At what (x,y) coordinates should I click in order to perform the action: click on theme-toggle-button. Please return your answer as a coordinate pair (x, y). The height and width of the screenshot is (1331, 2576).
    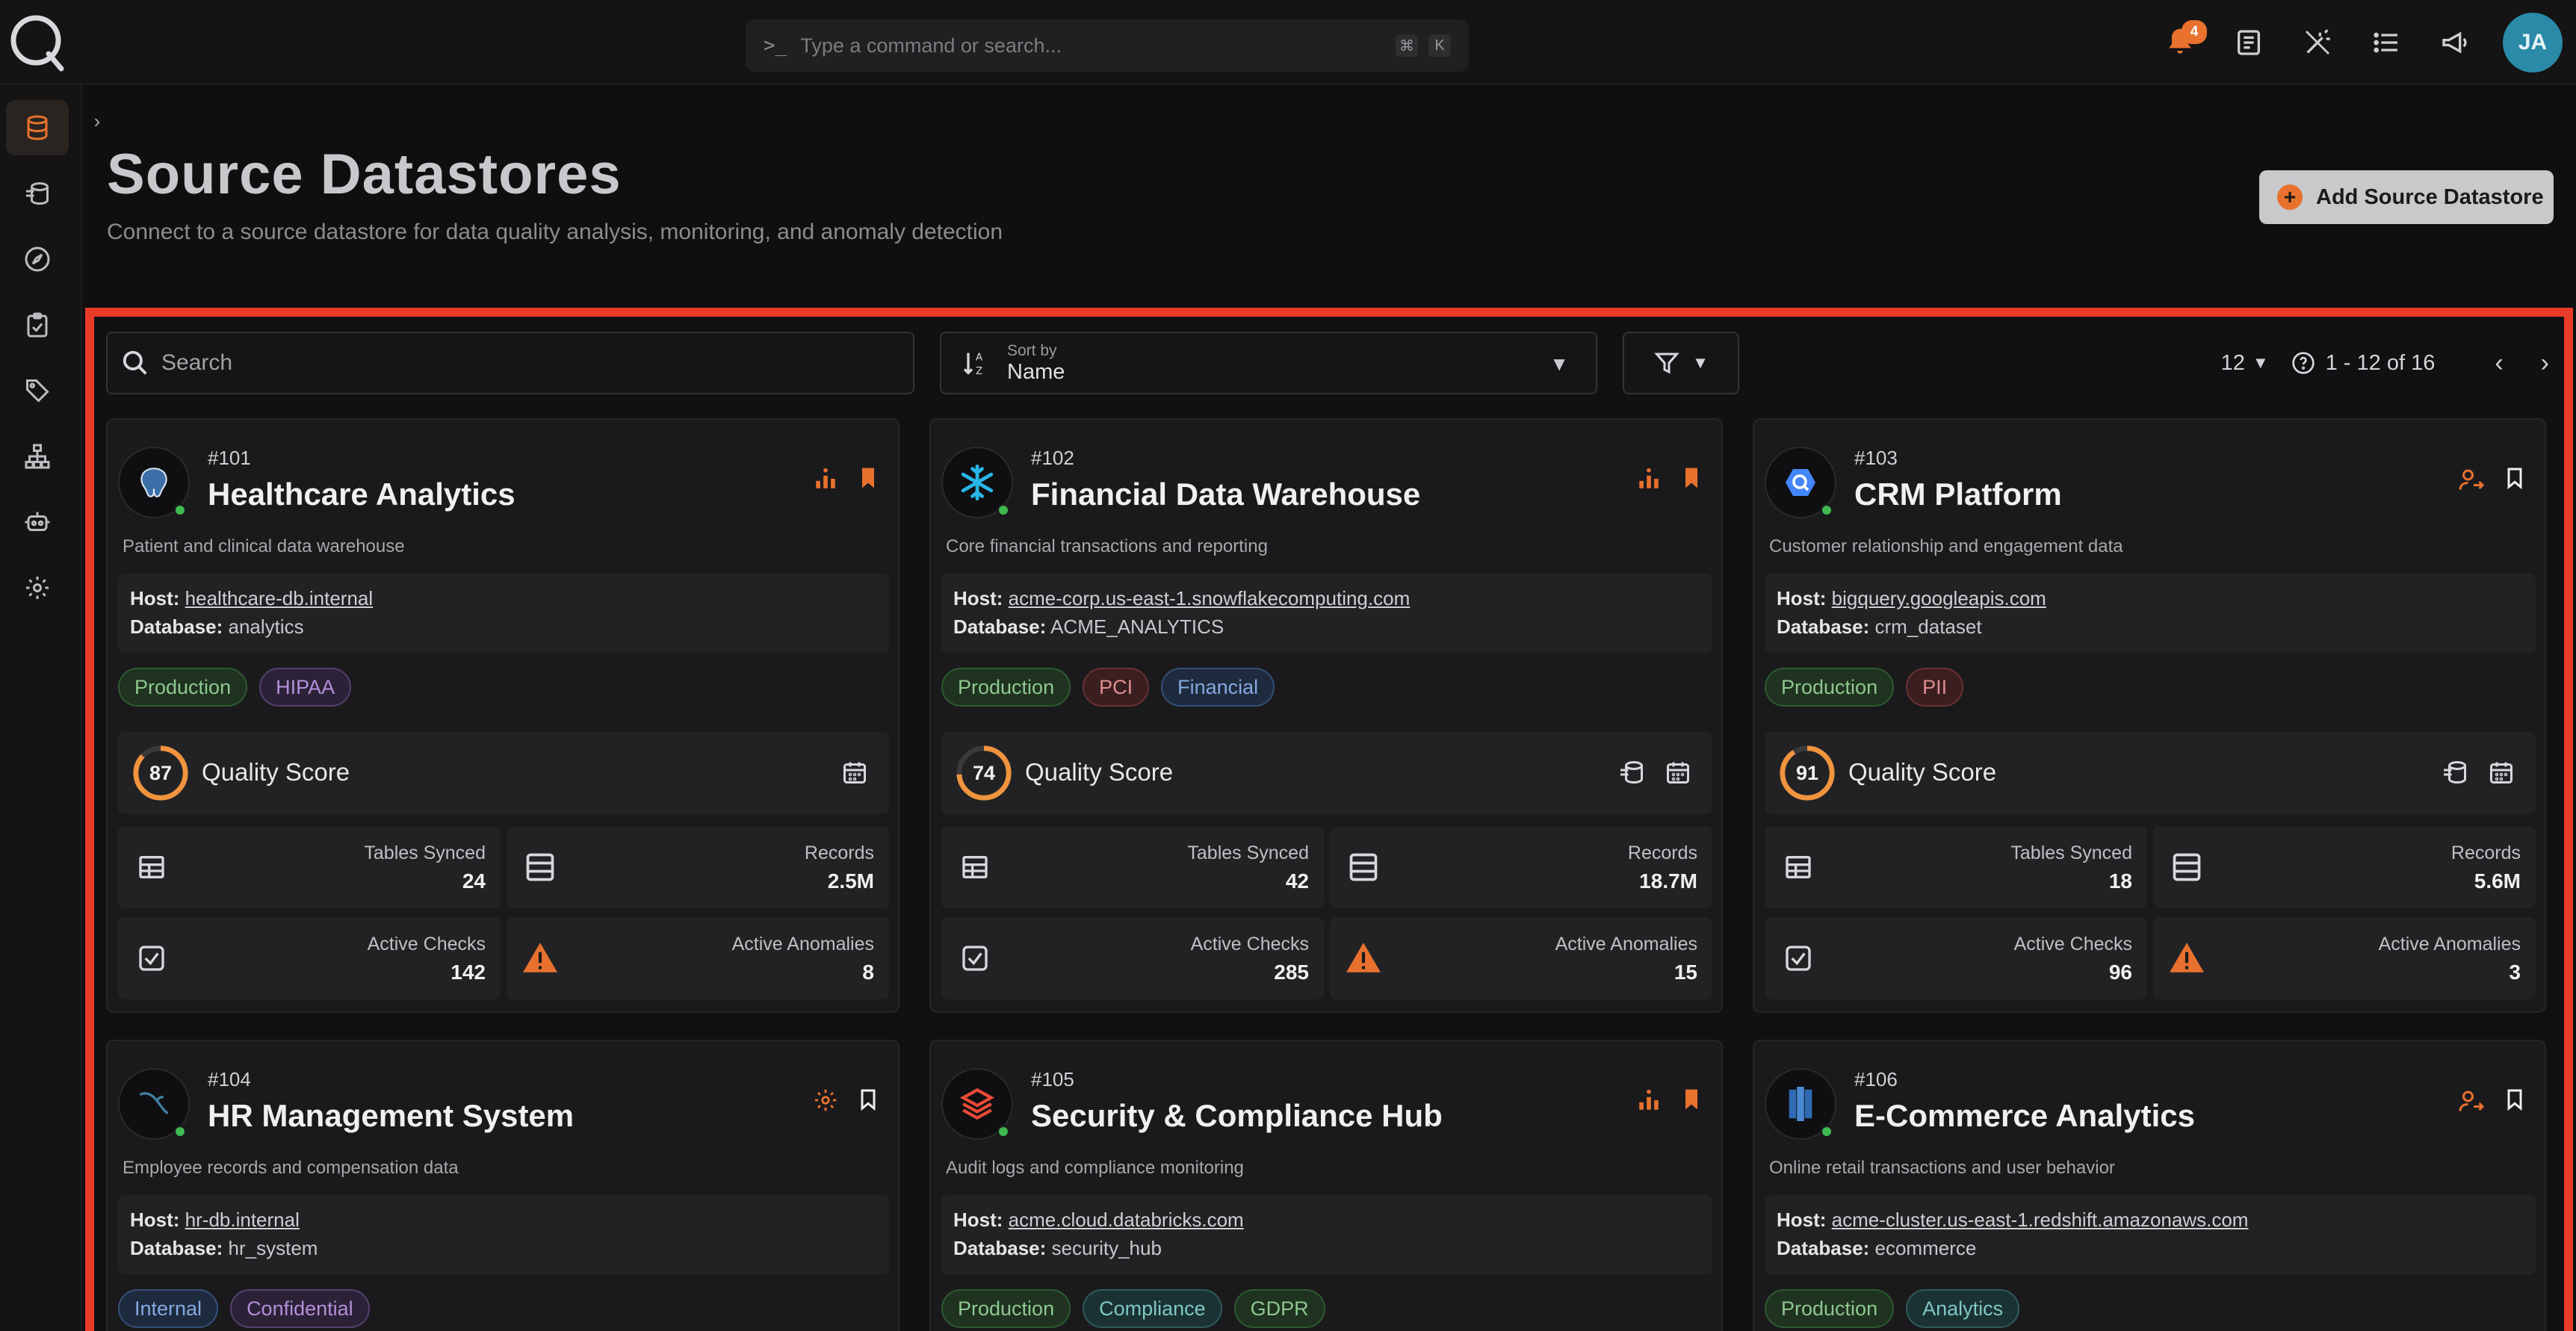
    Looking at the image, I should click on (2317, 42).